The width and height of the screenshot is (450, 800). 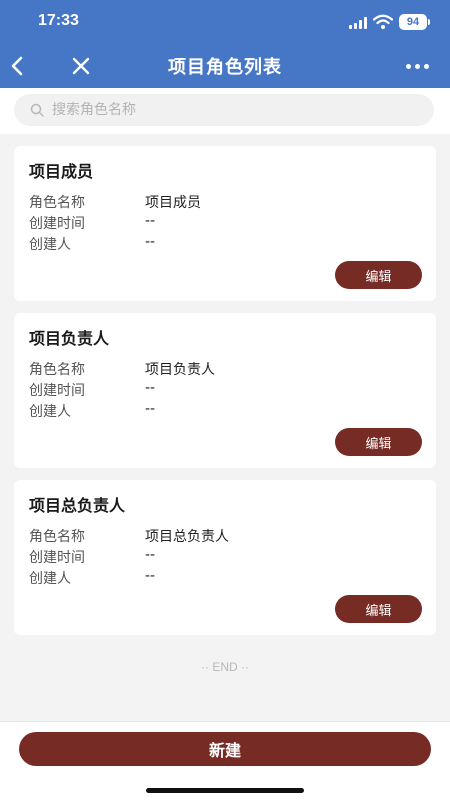 What do you see at coordinates (225, 44) in the screenshot?
I see `top-bar: 17:33 94 项目角色列表` at bounding box center [225, 44].